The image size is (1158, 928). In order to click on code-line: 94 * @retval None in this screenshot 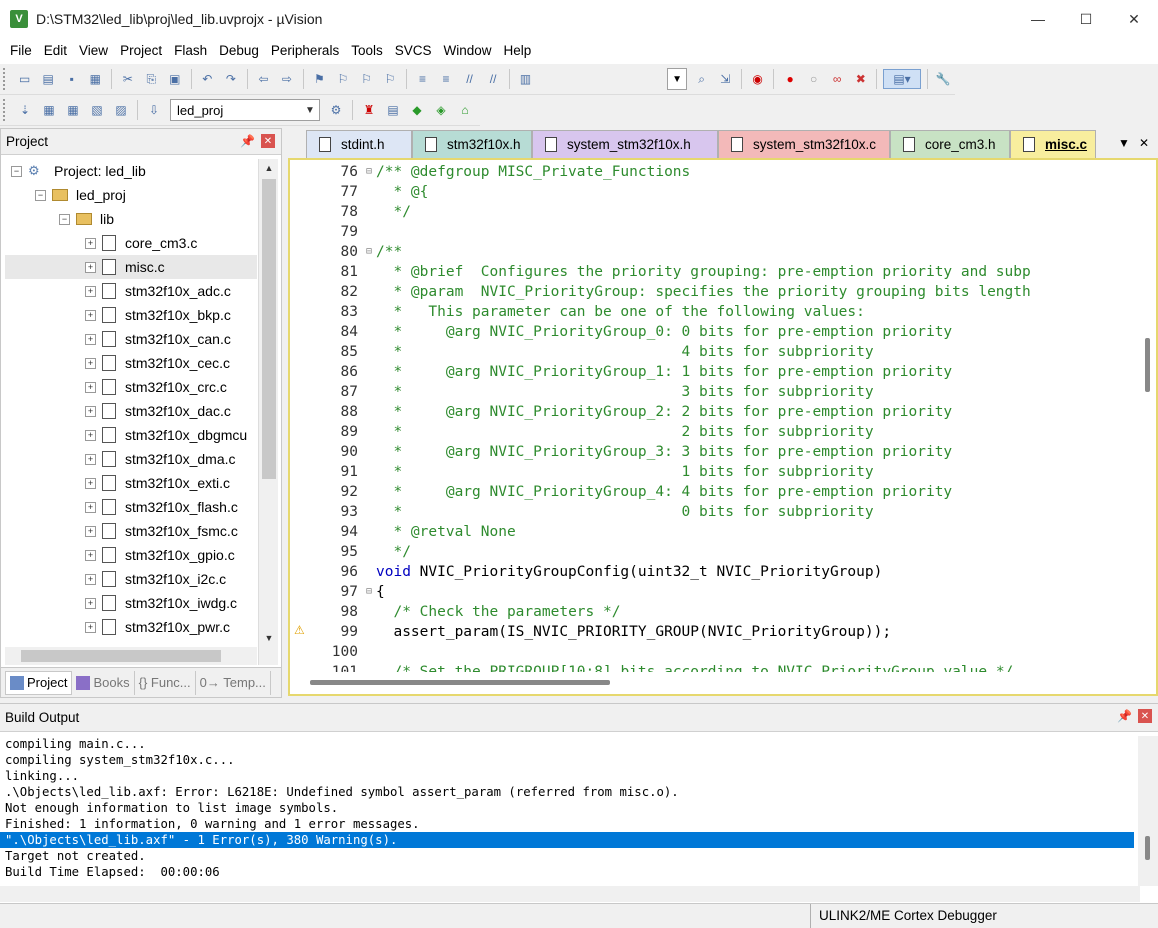, I will do `click(723, 532)`.